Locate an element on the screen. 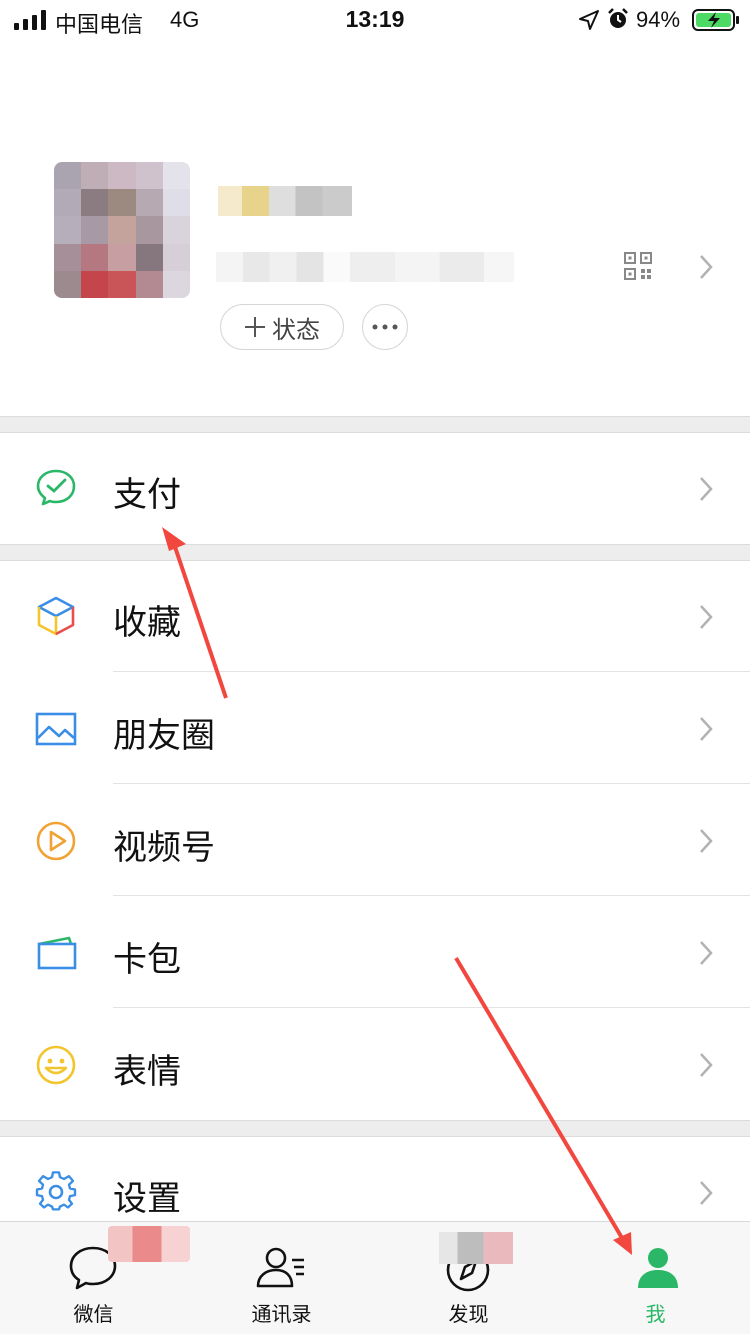 The image size is (750, 1335). play-circle-icon is located at coordinates (56, 841).